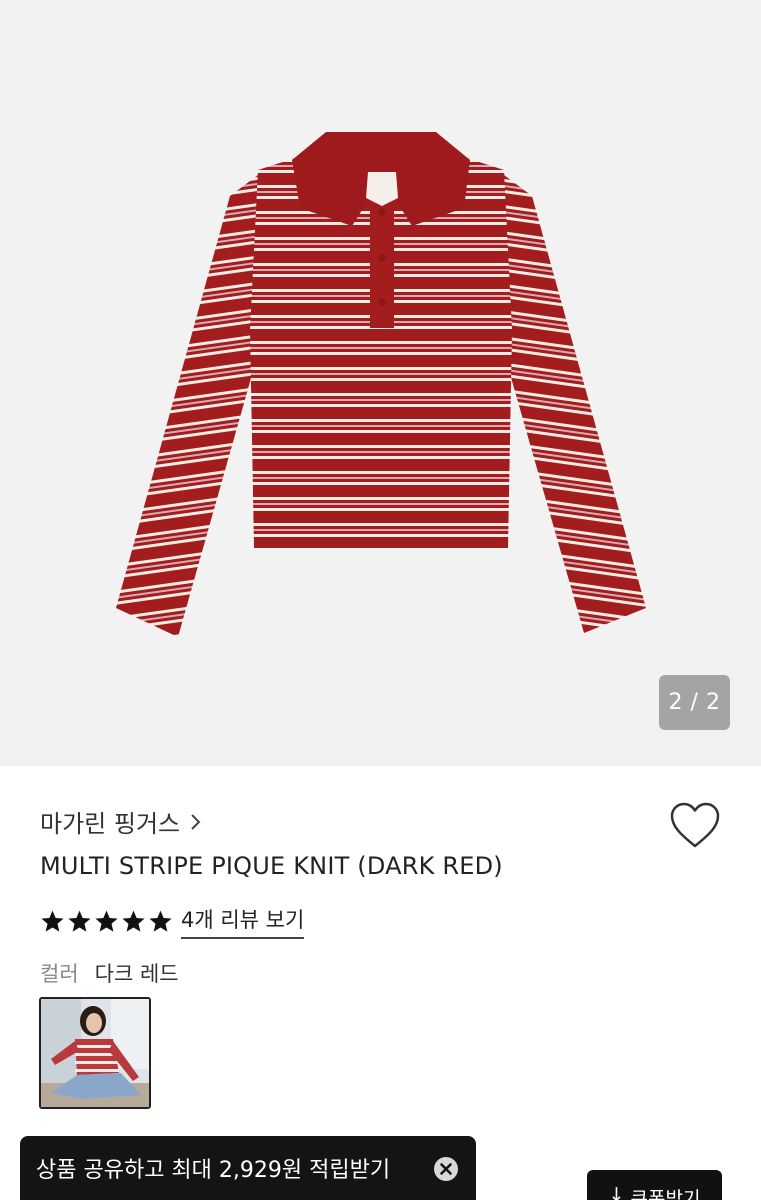 This screenshot has height=1200, width=761. What do you see at coordinates (616, 1192) in the screenshot?
I see `arrow-down-icon: ↓` at bounding box center [616, 1192].